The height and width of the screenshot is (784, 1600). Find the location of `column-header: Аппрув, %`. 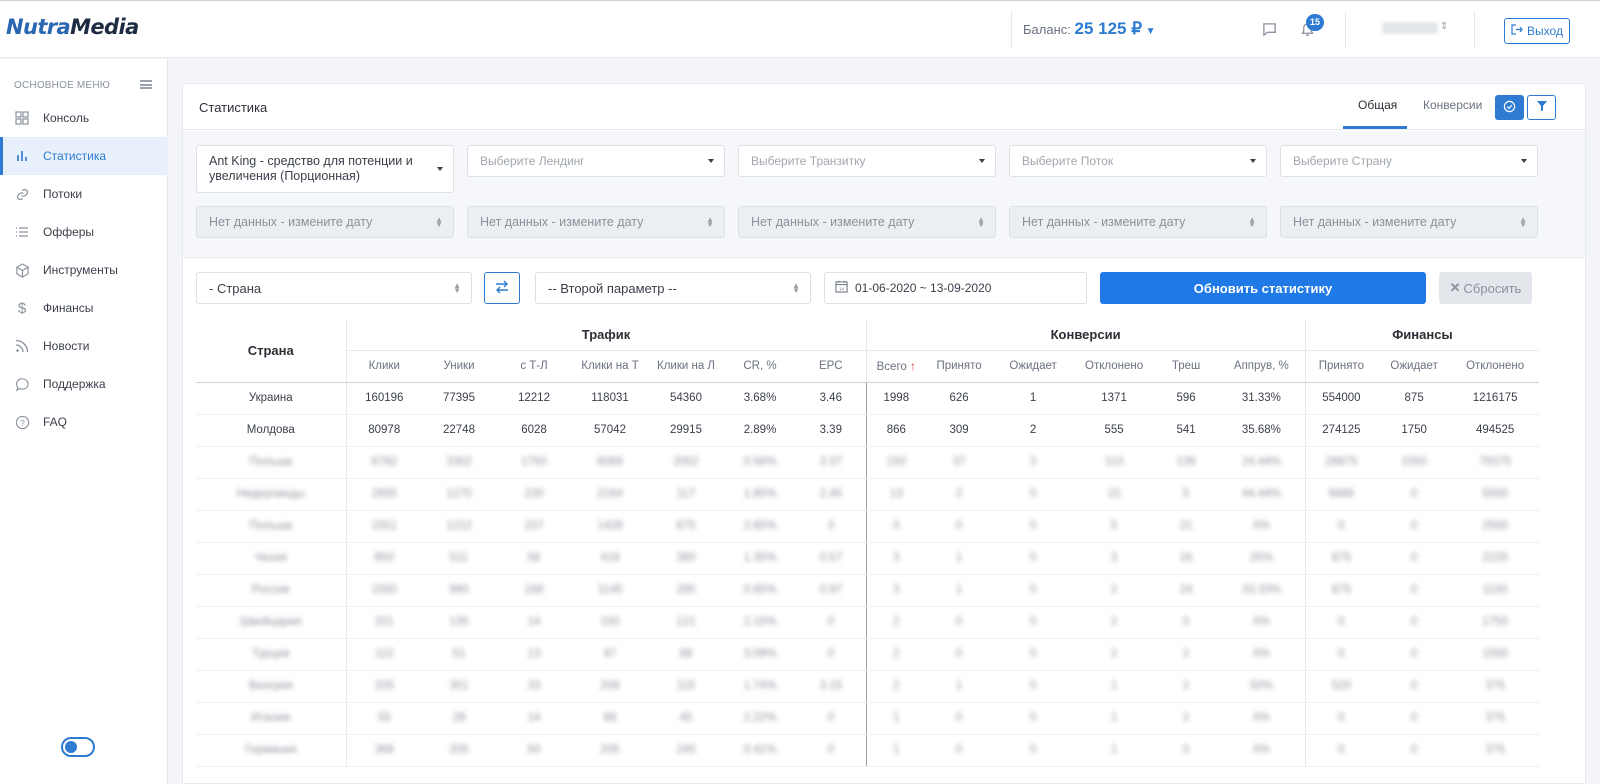

column-header: Аппрув, % is located at coordinates (1262, 366).